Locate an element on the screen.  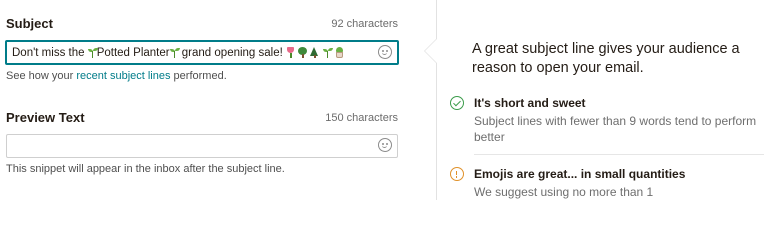
check-circle-icon is located at coordinates (457, 103).